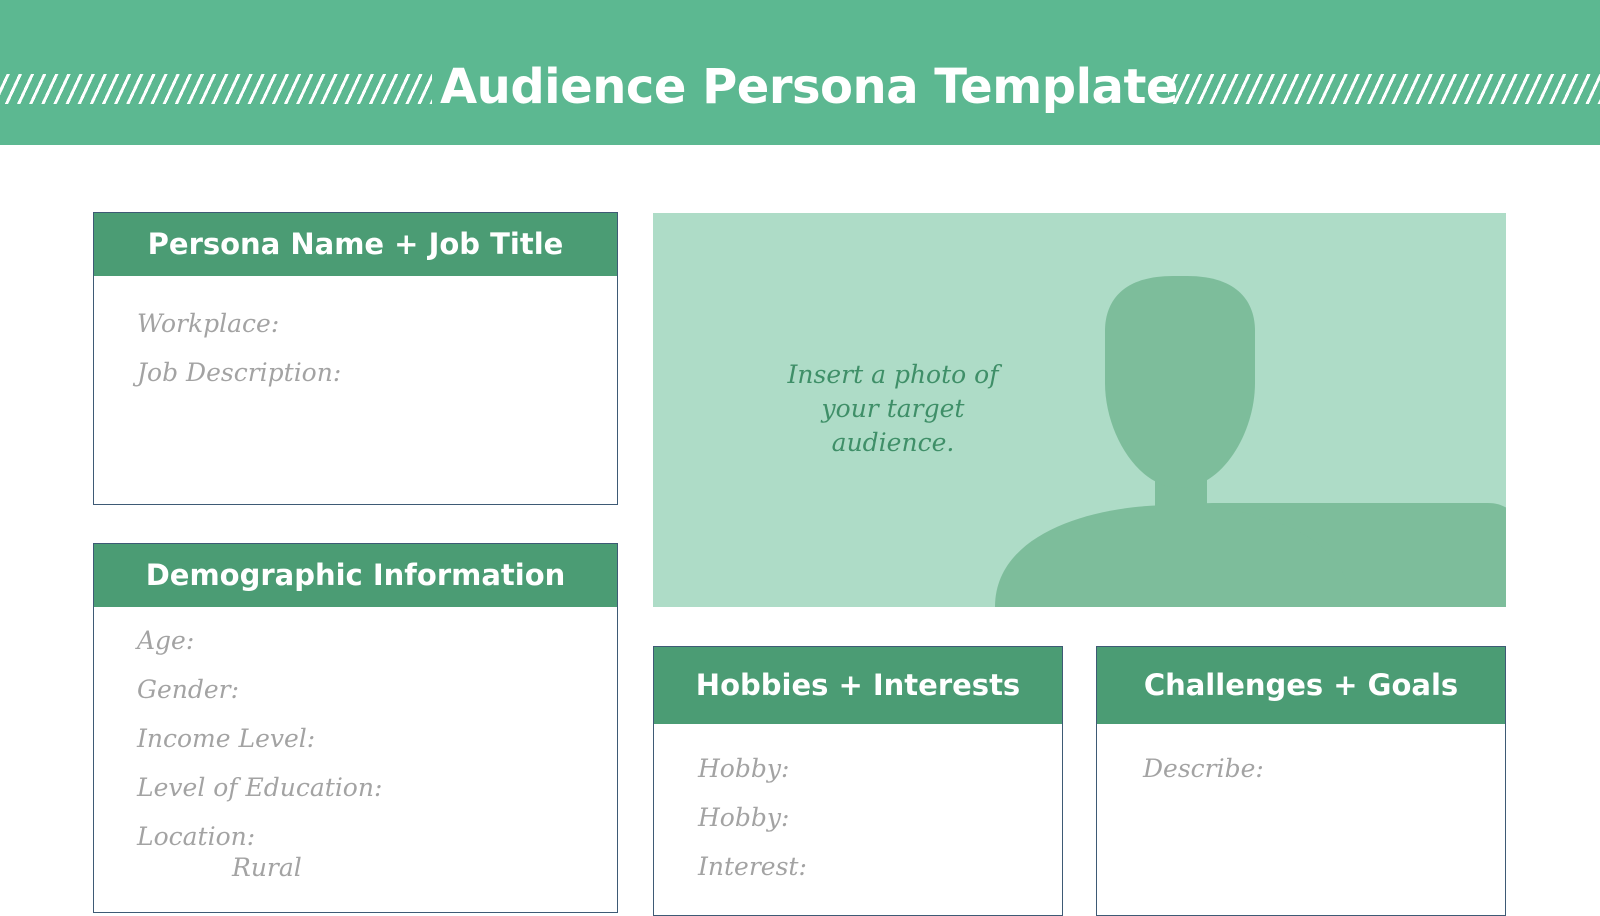 This screenshot has height=916, width=1600. I want to click on hobbies-interests-card-title: Hobbies + Interests, so click(858, 685).